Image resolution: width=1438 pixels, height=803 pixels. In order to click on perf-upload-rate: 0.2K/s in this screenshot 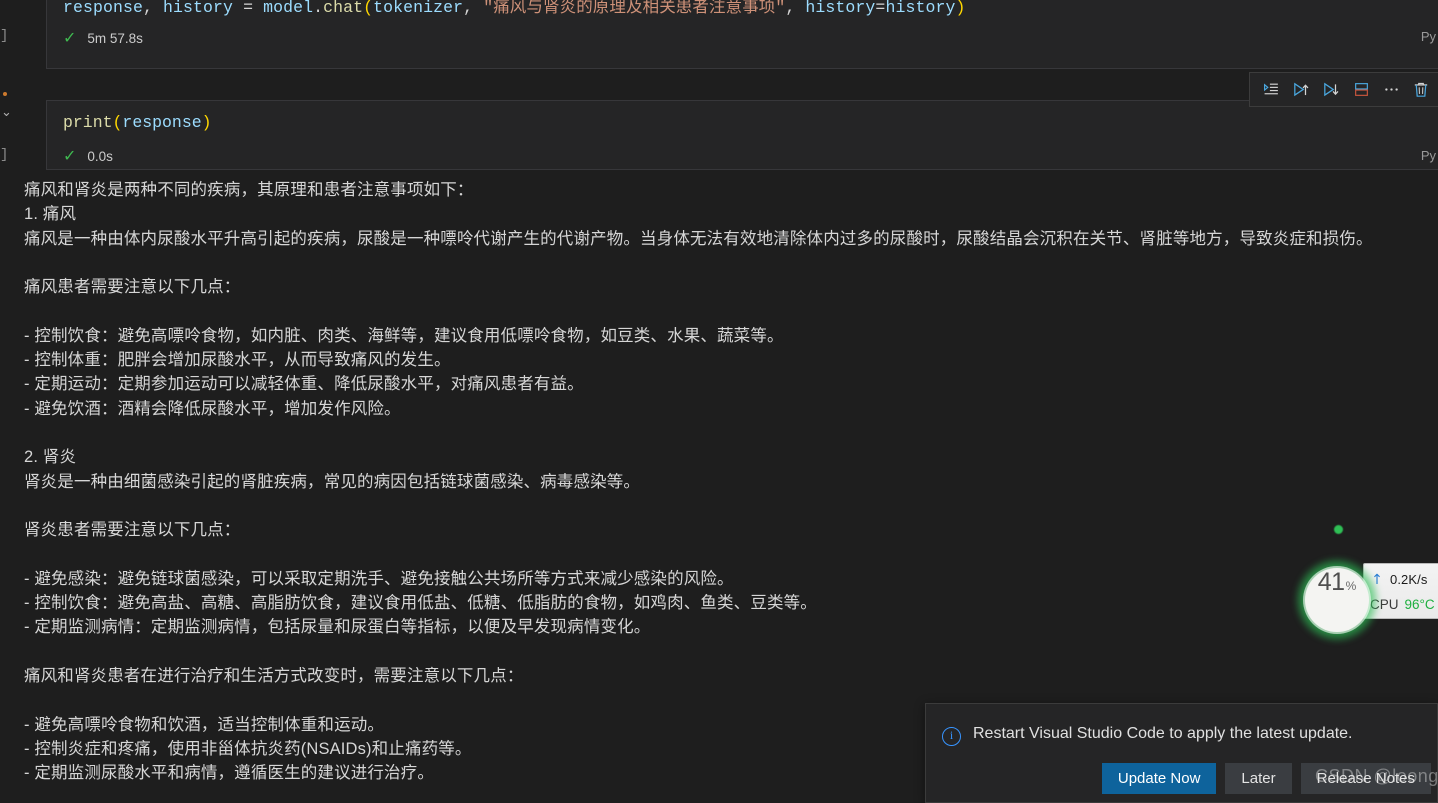, I will do `click(1409, 579)`.